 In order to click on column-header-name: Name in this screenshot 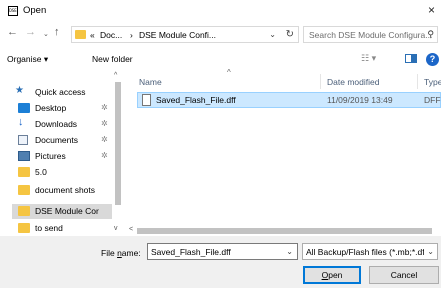, I will do `click(150, 82)`.